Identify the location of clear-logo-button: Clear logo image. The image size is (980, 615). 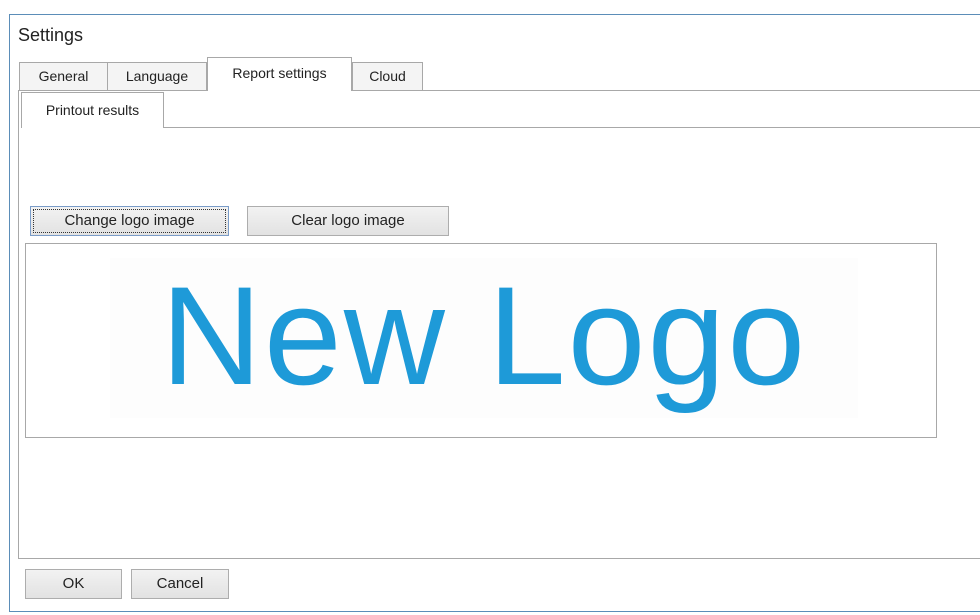
(348, 221).